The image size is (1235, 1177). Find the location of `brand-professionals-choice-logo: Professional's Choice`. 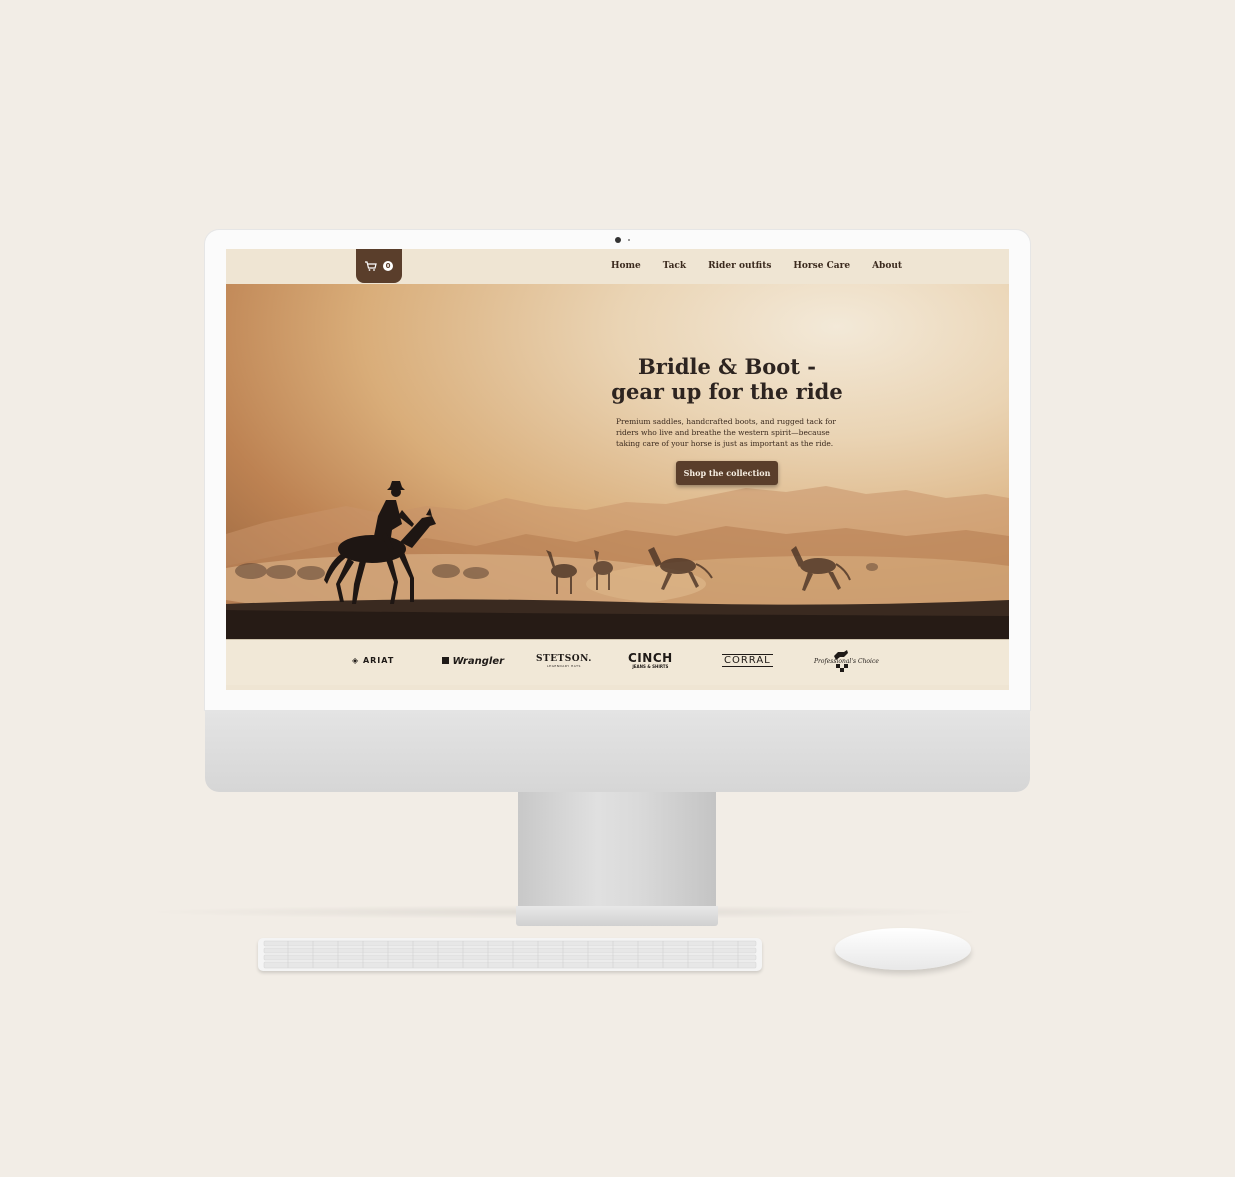

brand-professionals-choice-logo: Professional's Choice is located at coordinates (846, 661).